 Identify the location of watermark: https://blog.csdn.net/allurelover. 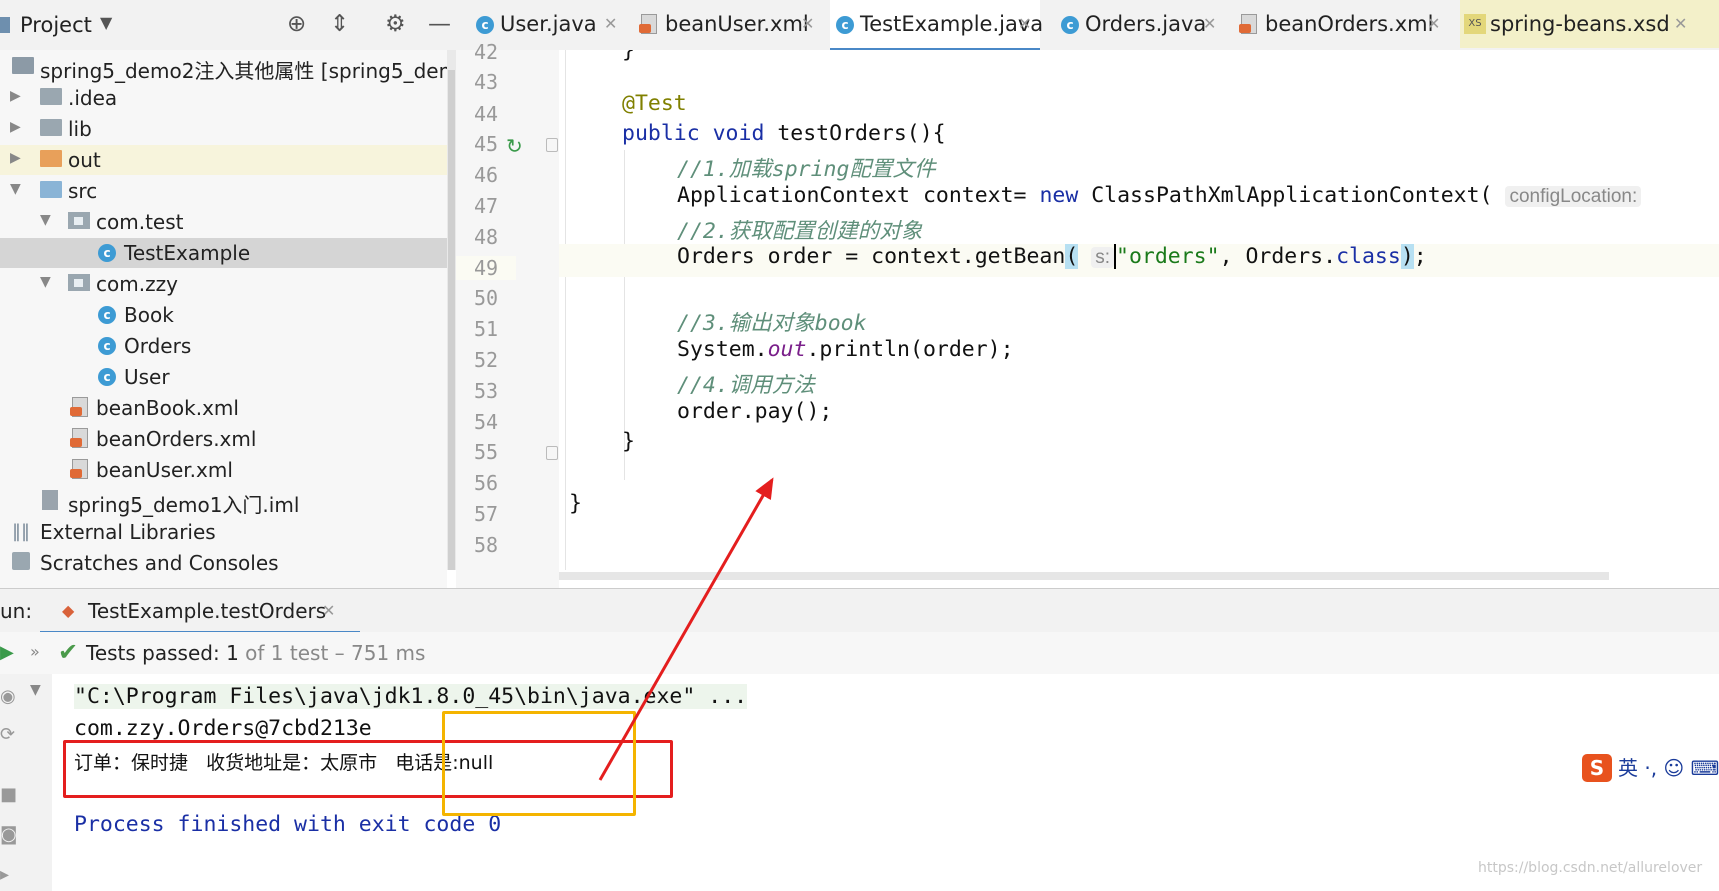
(1590, 868).